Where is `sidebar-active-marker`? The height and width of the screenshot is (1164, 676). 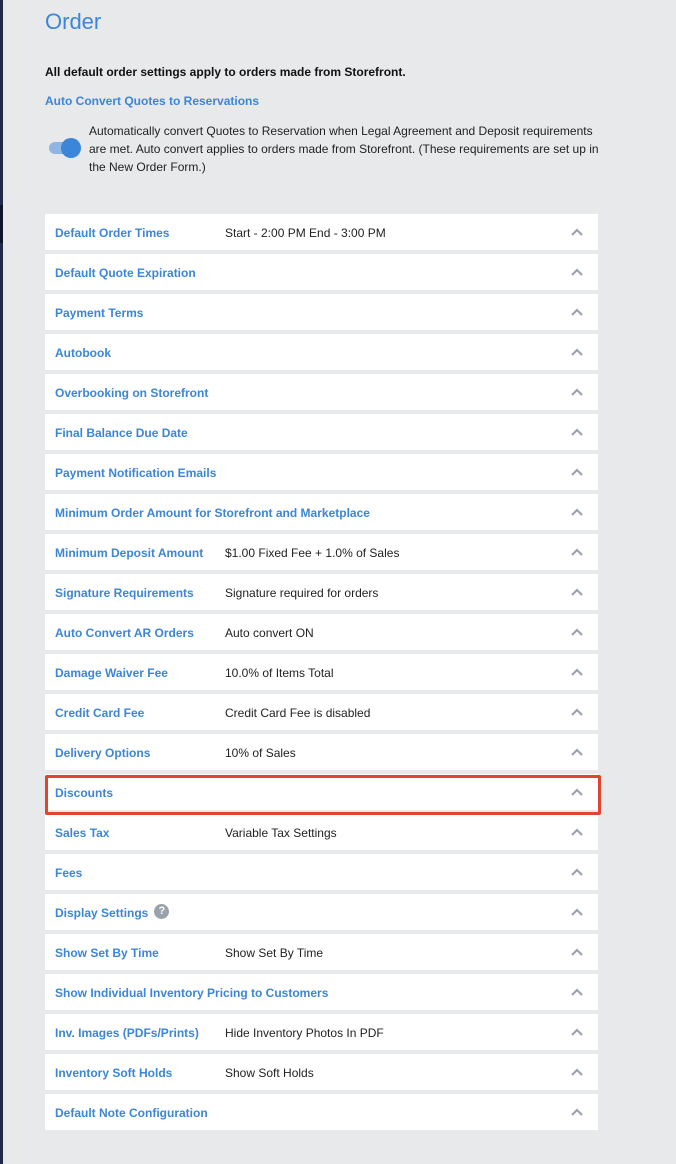 sidebar-active-marker is located at coordinates (1, 224).